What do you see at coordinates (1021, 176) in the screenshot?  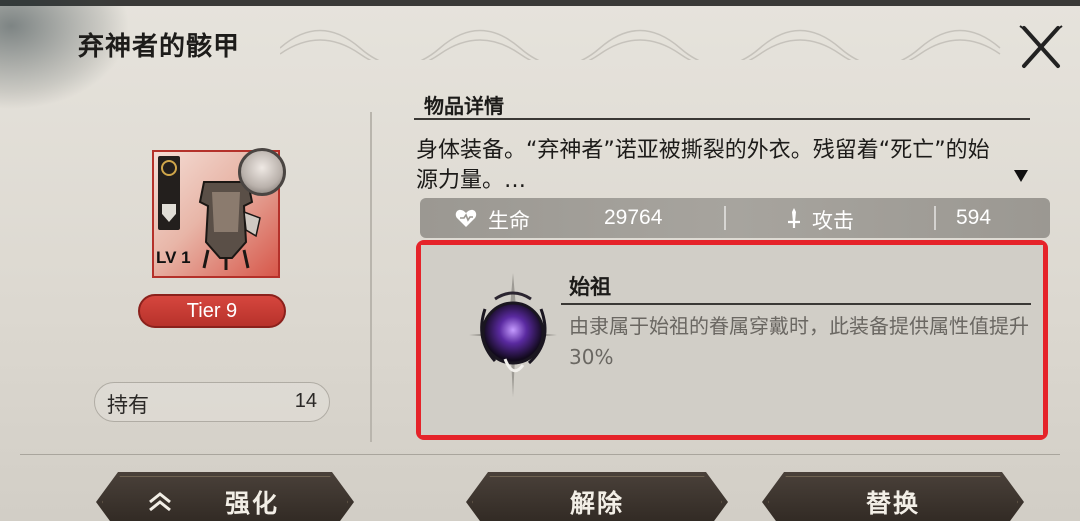 I see `expand-arrow-icon` at bounding box center [1021, 176].